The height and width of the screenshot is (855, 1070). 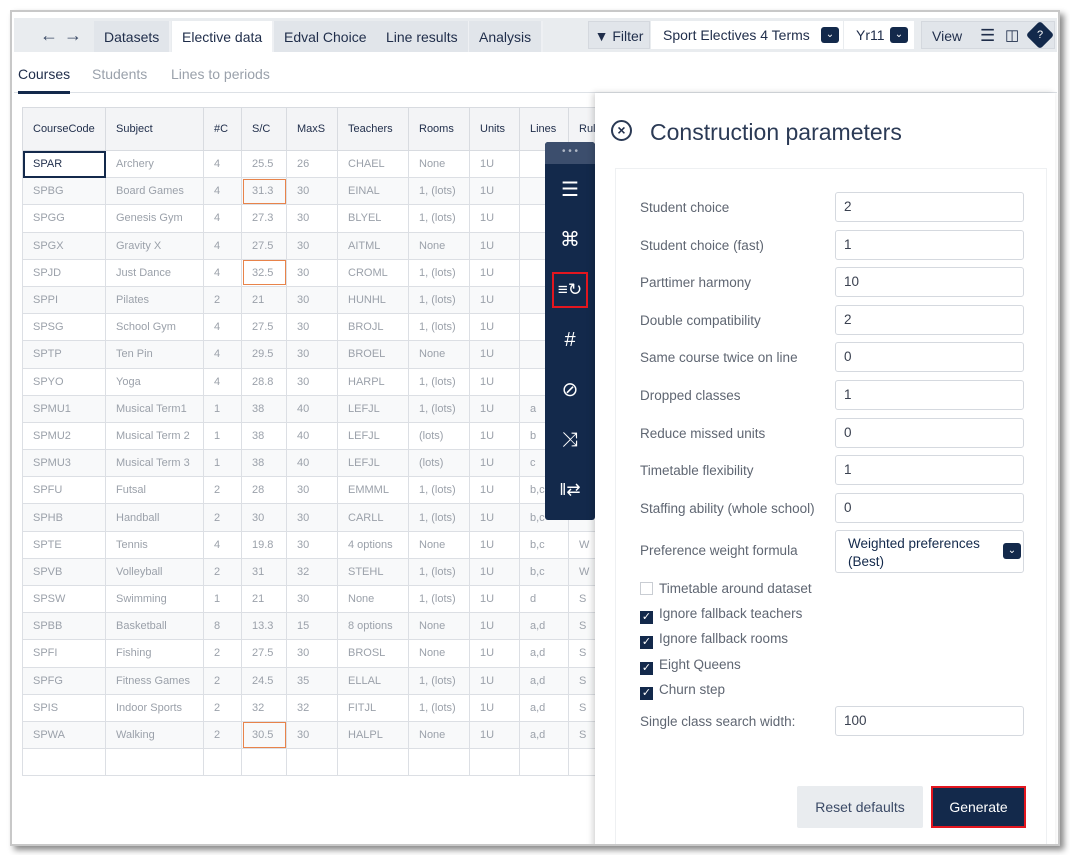 I want to click on table-cell: SPWA, so click(x=64, y=735).